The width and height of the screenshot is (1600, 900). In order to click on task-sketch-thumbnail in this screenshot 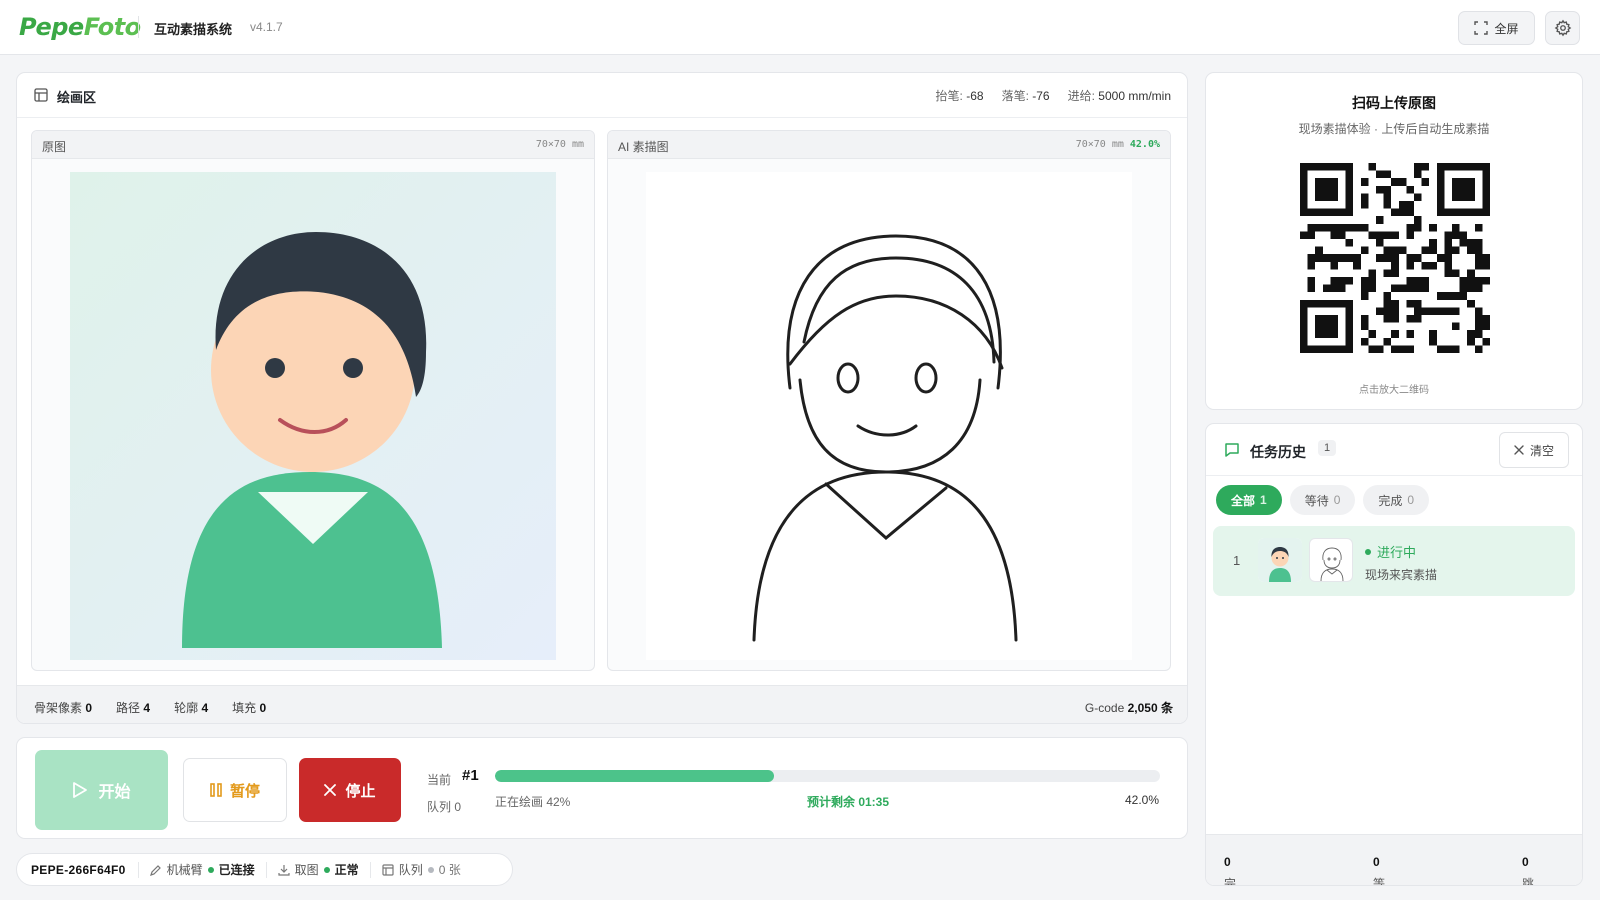, I will do `click(1331, 560)`.